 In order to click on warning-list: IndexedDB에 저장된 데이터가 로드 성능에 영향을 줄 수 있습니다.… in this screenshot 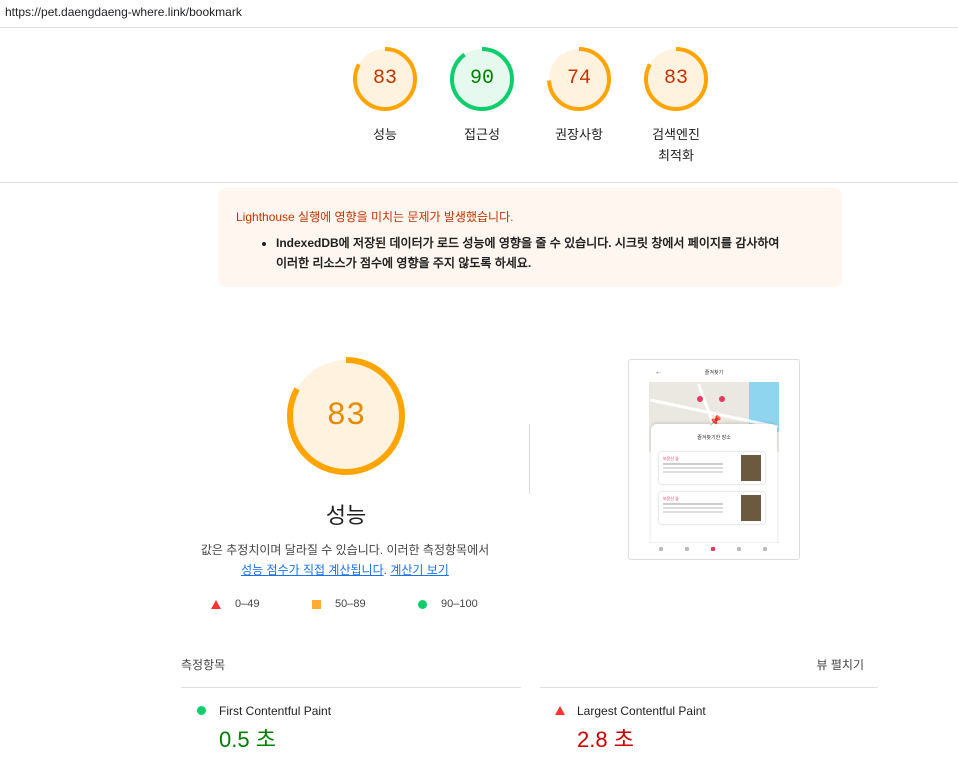, I will do `click(530, 253)`.